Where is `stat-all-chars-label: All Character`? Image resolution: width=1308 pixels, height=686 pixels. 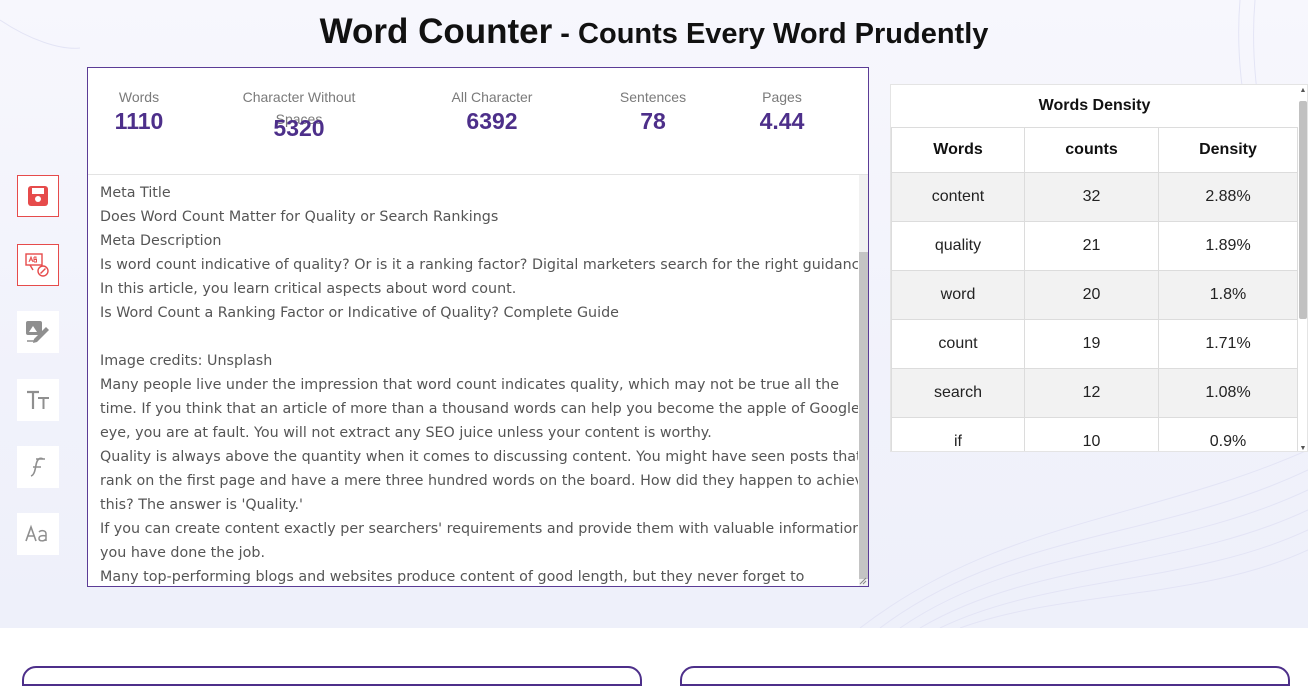
stat-all-chars-label: All Character is located at coordinates (492, 97).